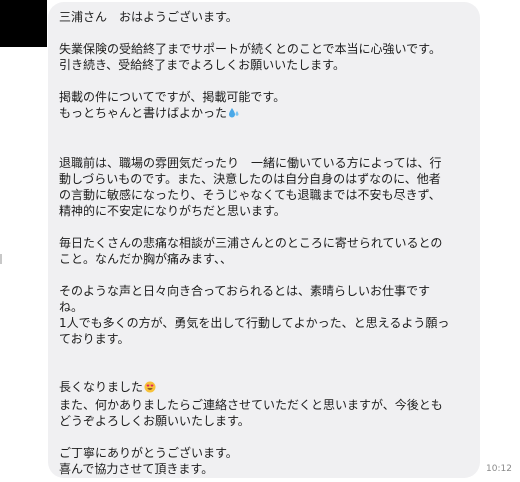  I want to click on message-line: の言動に敏感になったり、そうじゃなくても退職までは不安も尽きず、, so click(250, 195).